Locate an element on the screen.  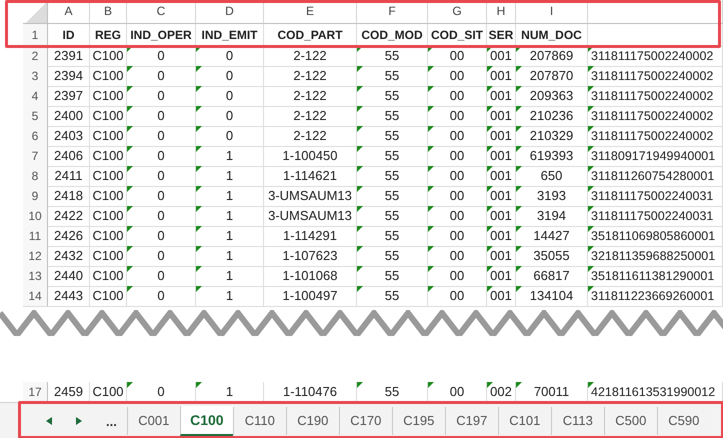
table-cell: 2443 is located at coordinates (69, 296).